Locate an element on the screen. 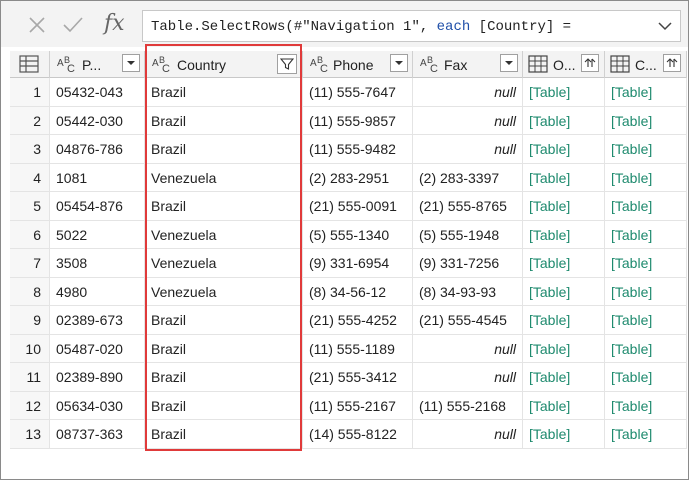 Image resolution: width=689 pixels, height=480 pixels. phone-cell-text: (9) 331-6954 is located at coordinates (349, 263).